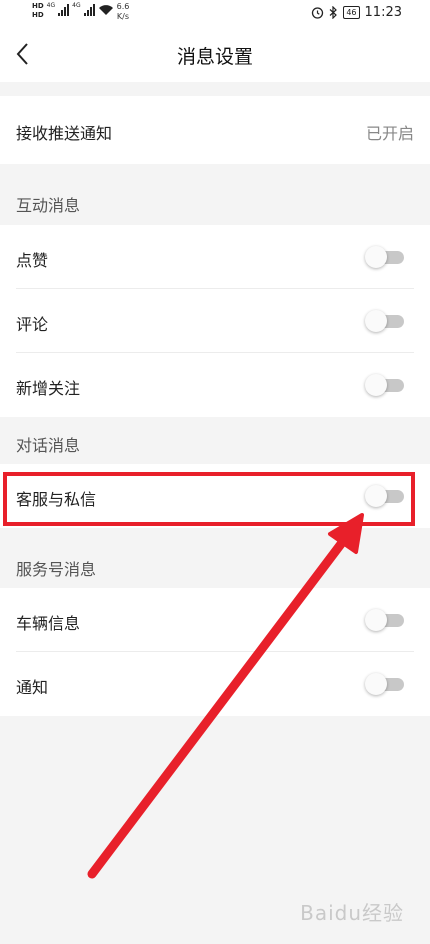 The image size is (430, 944). Describe the element at coordinates (215, 13) in the screenshot. I see `status-bar: HD HD 4G 4G 6.6 K/s 46 11:23` at that location.